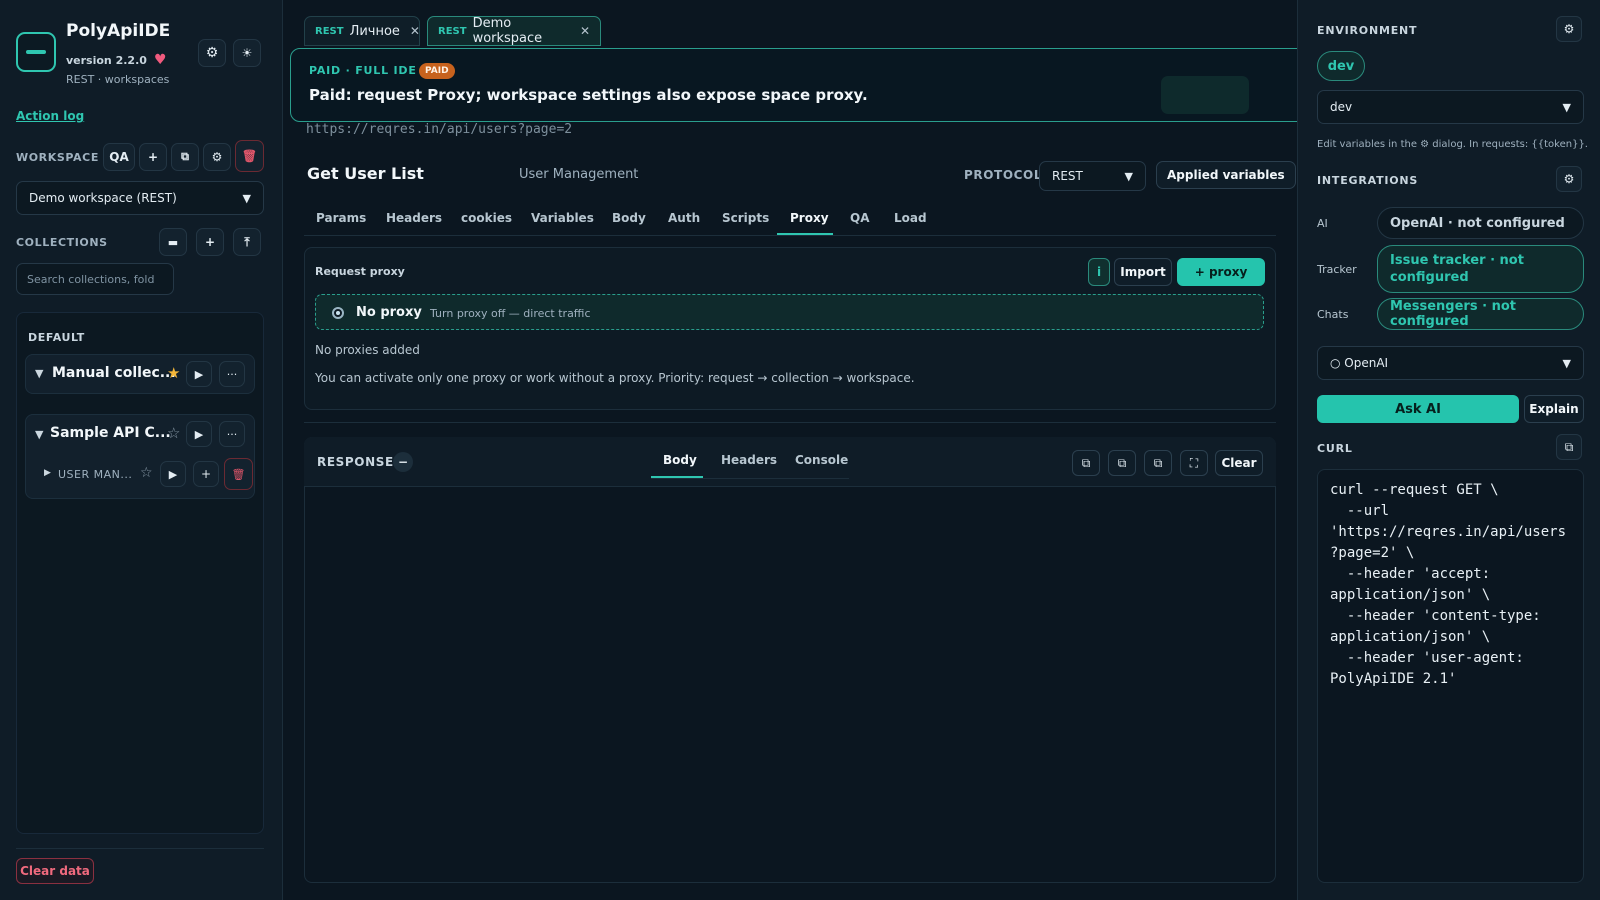 Image resolution: width=1600 pixels, height=900 pixels. Describe the element at coordinates (1003, 175) in the screenshot. I see `protocol-label: PROTOCOL` at that location.